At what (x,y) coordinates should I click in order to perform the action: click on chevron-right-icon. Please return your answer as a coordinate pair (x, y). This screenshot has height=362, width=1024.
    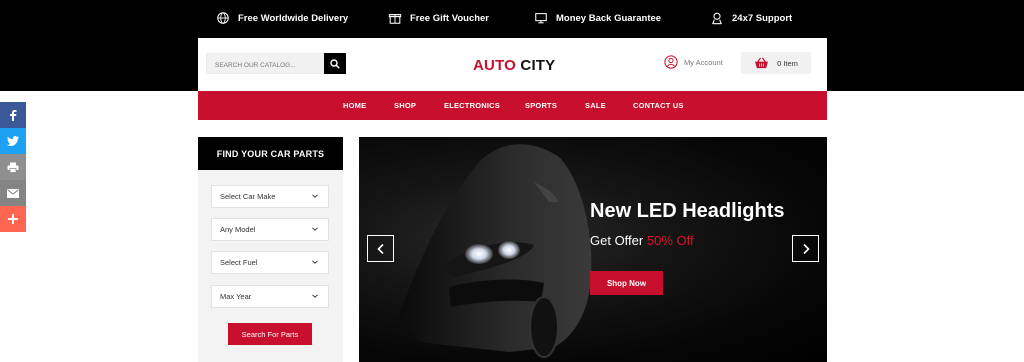
    Looking at the image, I should click on (806, 248).